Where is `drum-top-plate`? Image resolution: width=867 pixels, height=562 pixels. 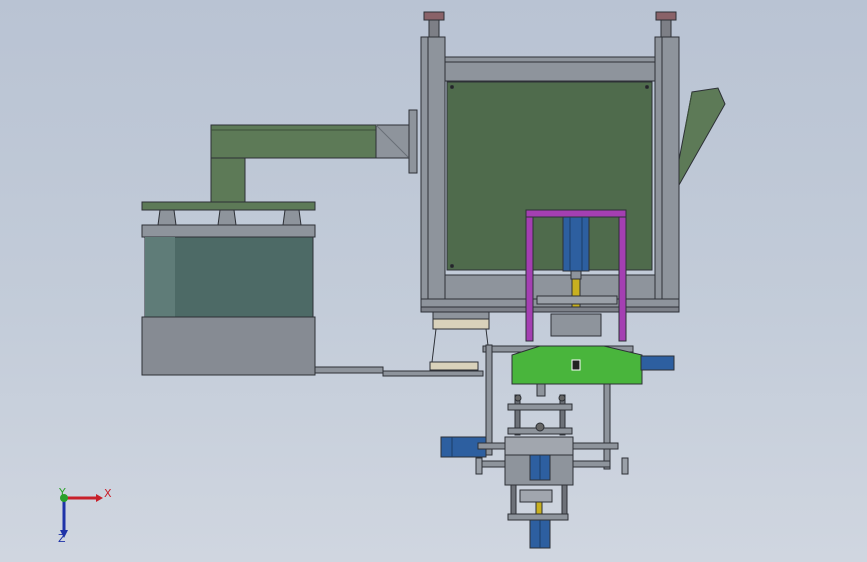
drum-top-plate is located at coordinates (228, 206).